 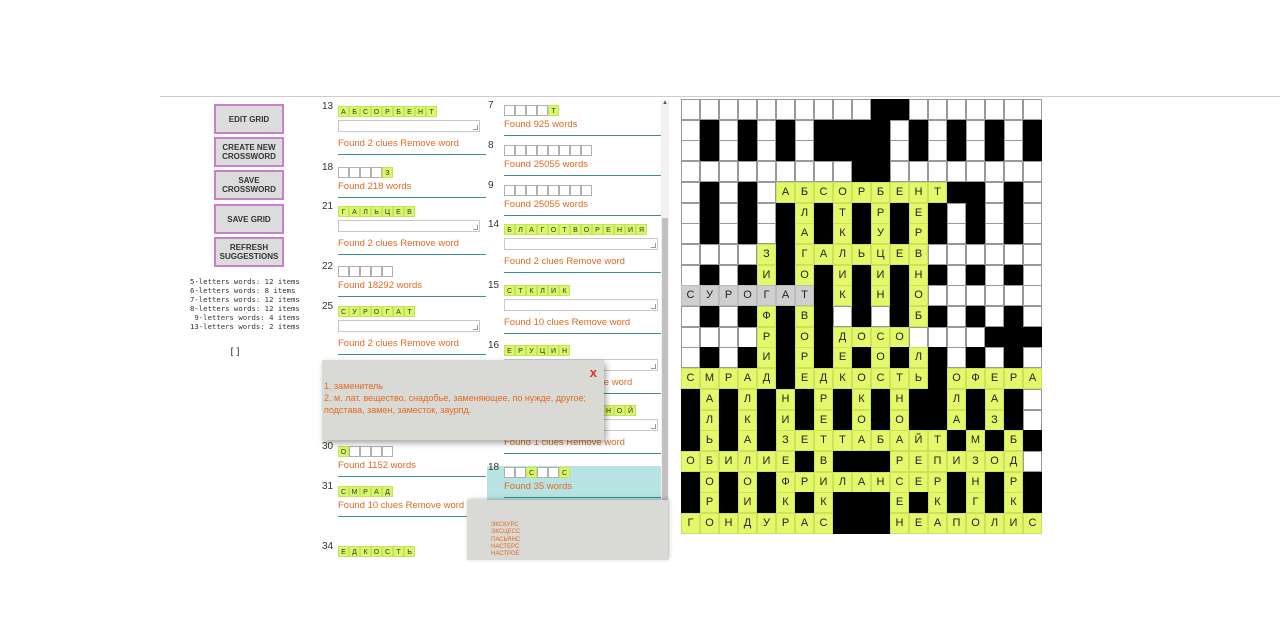 What do you see at coordinates (354, 111) in the screenshot?
I see `letter-box: Б` at bounding box center [354, 111].